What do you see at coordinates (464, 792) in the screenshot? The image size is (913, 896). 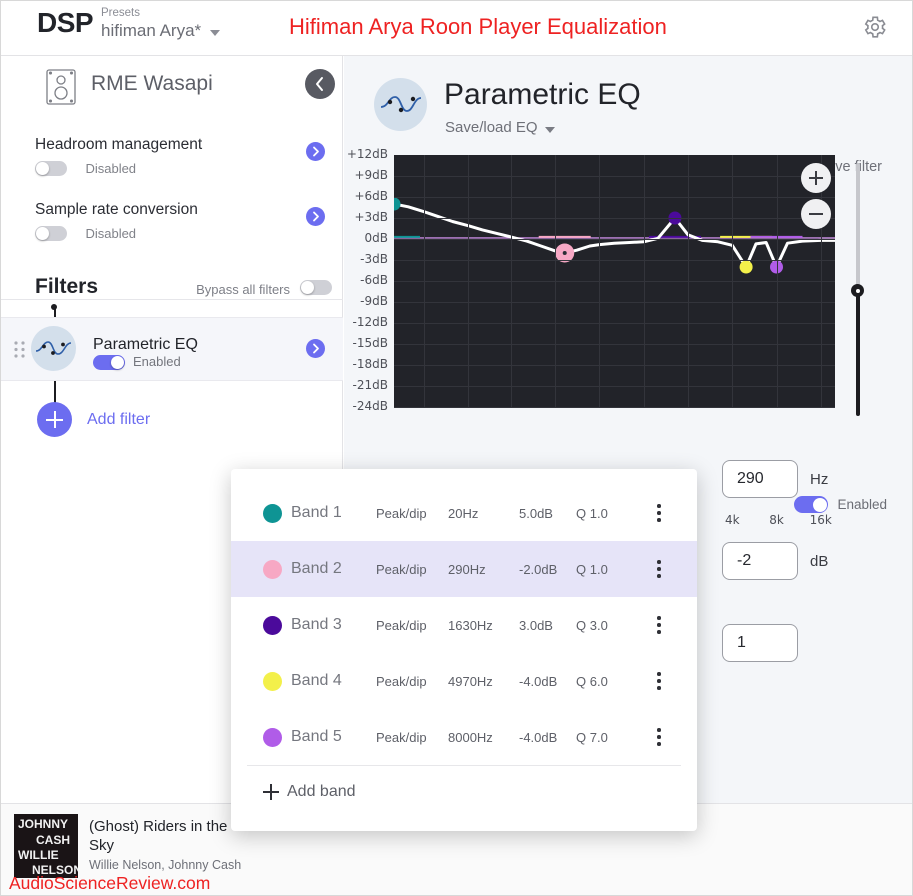 I see `add-band-button: Add band` at bounding box center [464, 792].